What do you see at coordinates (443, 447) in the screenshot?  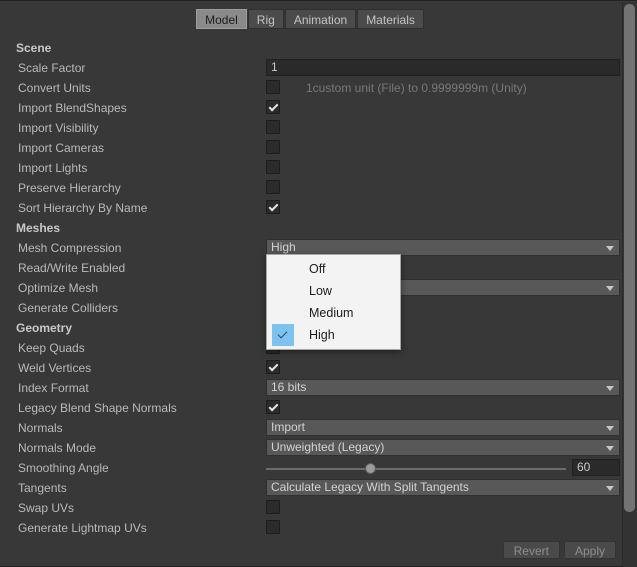 I see `dropdown-normals-mode: Unweighted (Legacy)` at bounding box center [443, 447].